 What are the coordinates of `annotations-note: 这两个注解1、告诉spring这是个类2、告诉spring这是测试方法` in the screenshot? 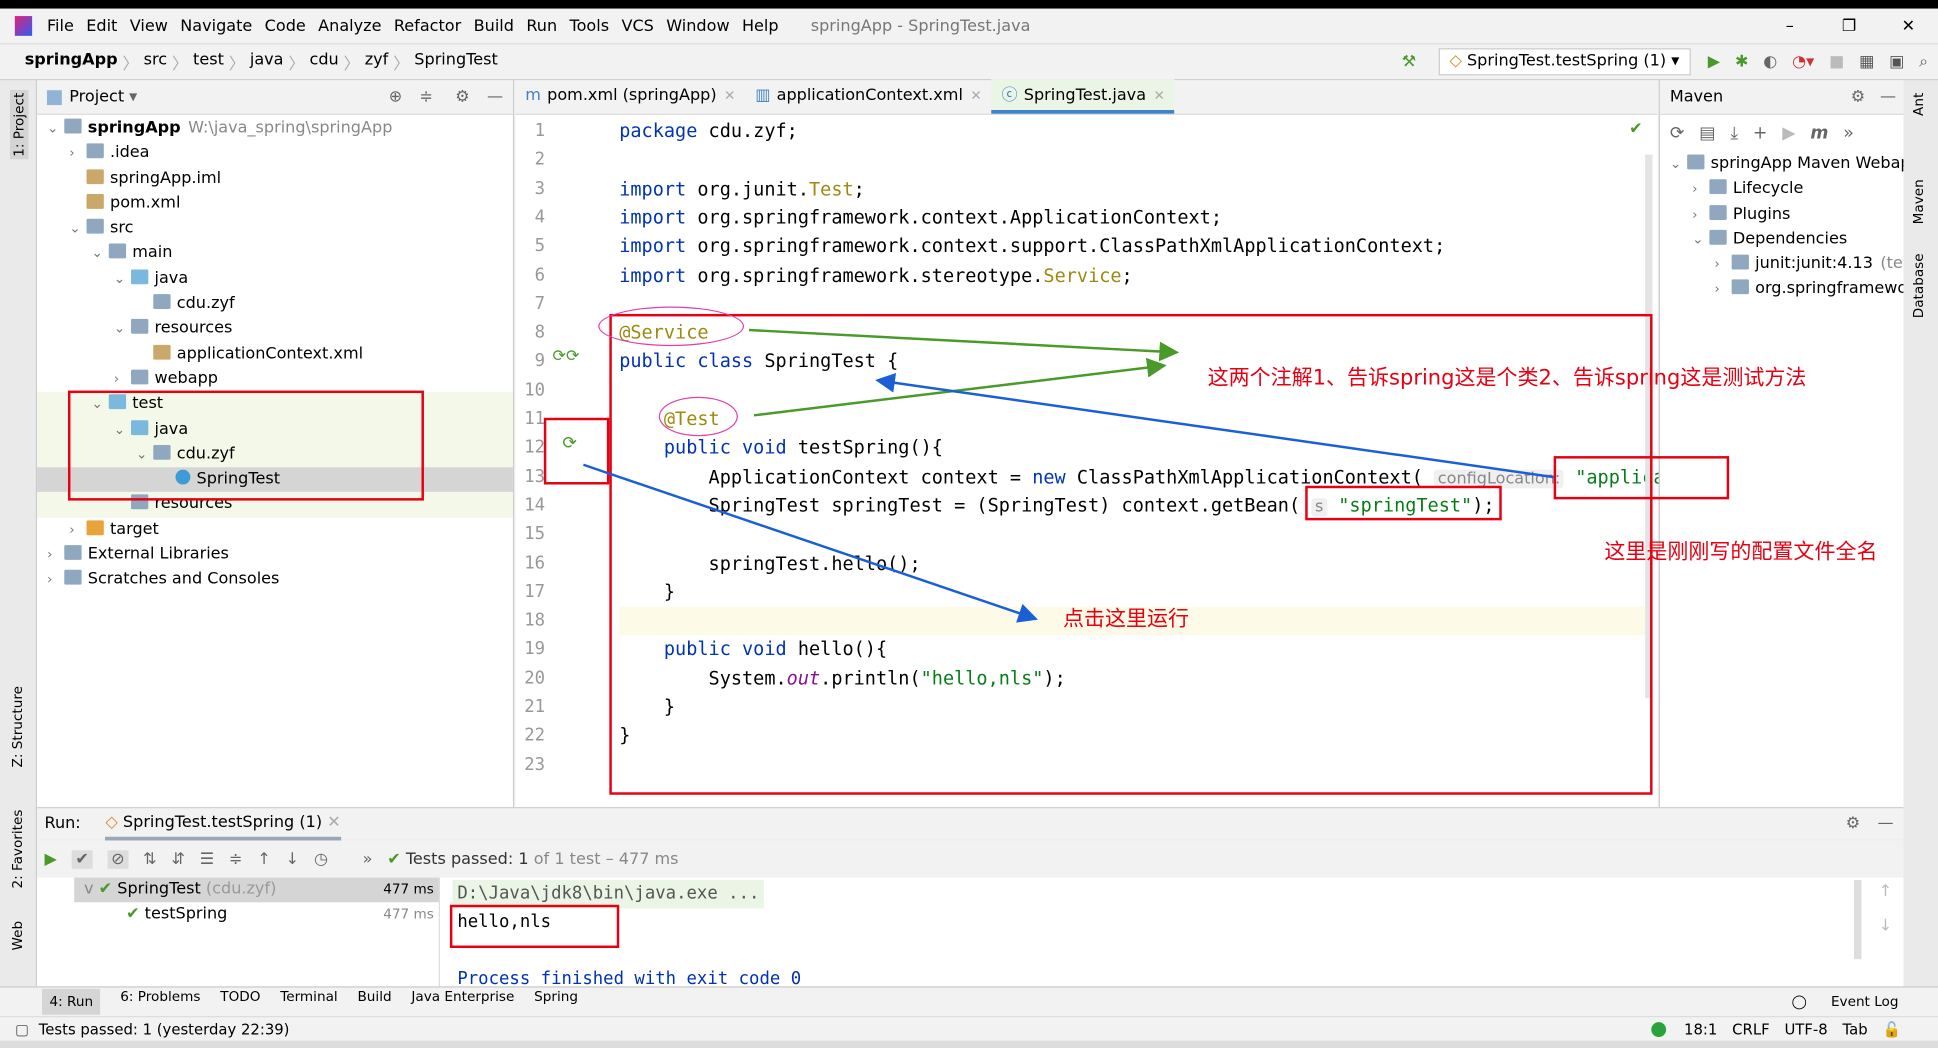 It's located at (1507, 378).